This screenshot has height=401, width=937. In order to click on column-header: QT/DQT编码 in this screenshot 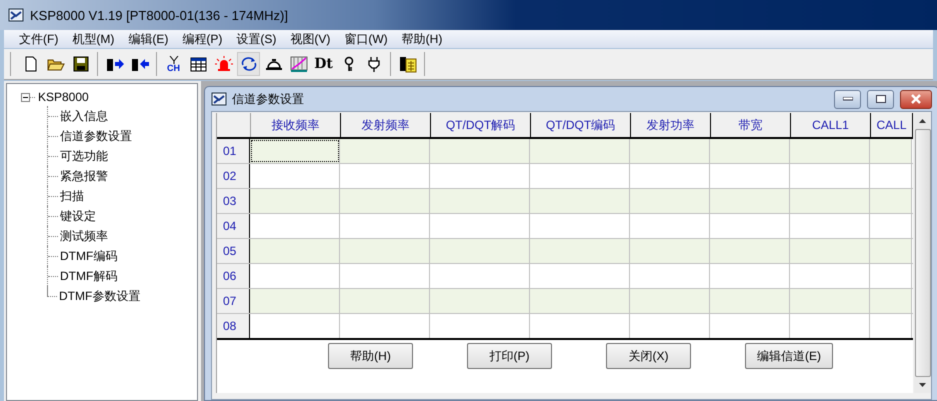, I will do `click(581, 125)`.